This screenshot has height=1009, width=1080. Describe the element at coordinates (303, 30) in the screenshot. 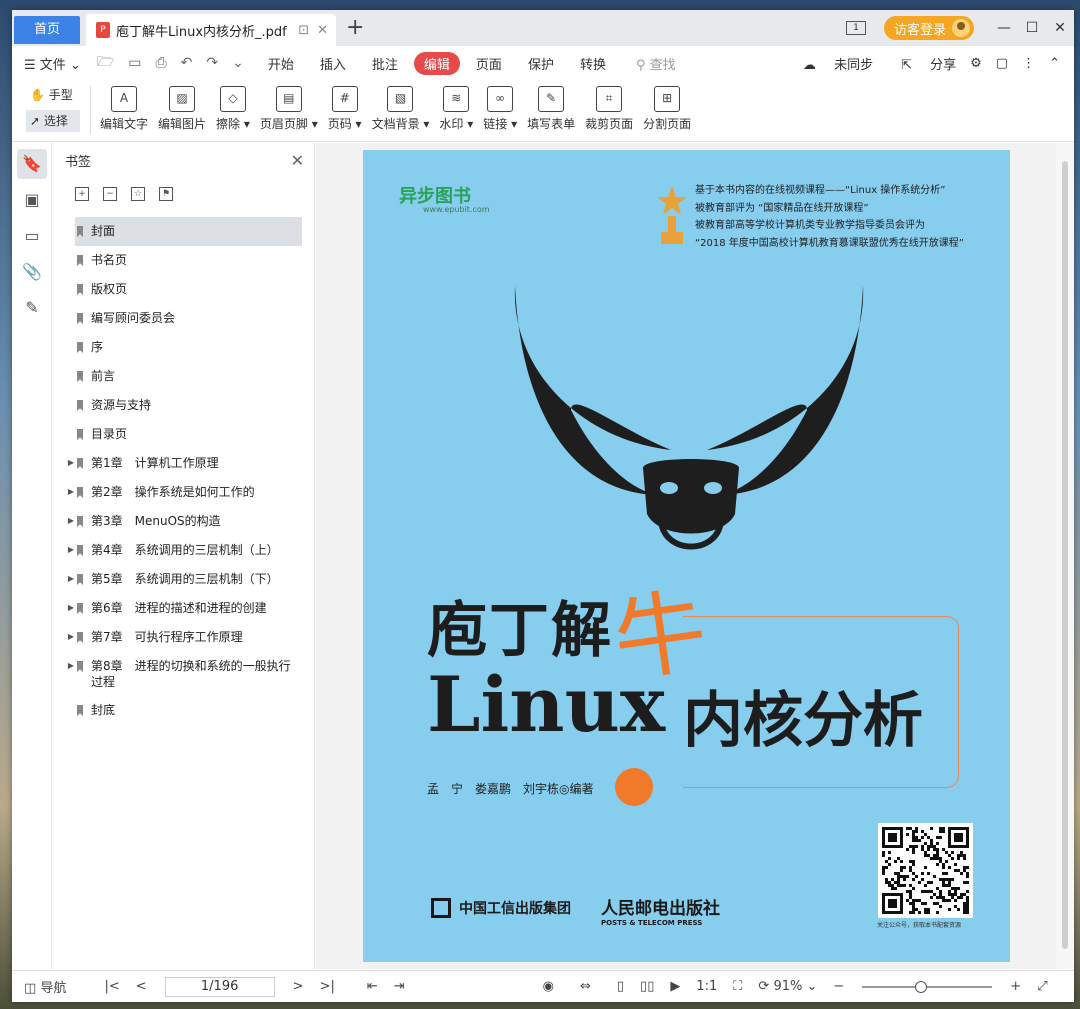

I see `pin-icon: ⊡` at that location.